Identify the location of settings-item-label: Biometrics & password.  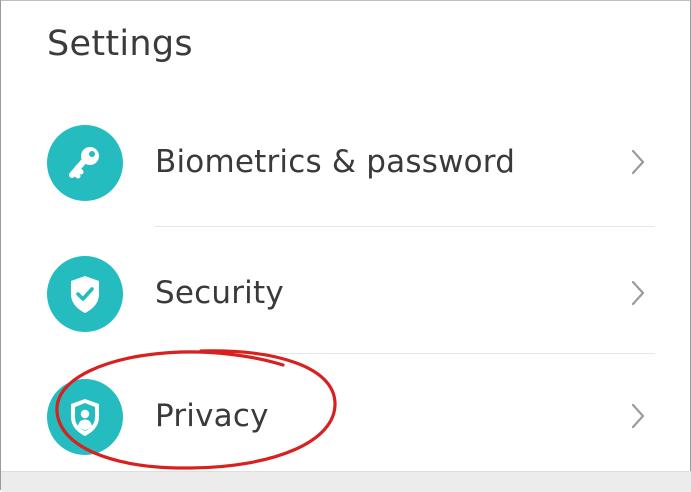
(335, 162).